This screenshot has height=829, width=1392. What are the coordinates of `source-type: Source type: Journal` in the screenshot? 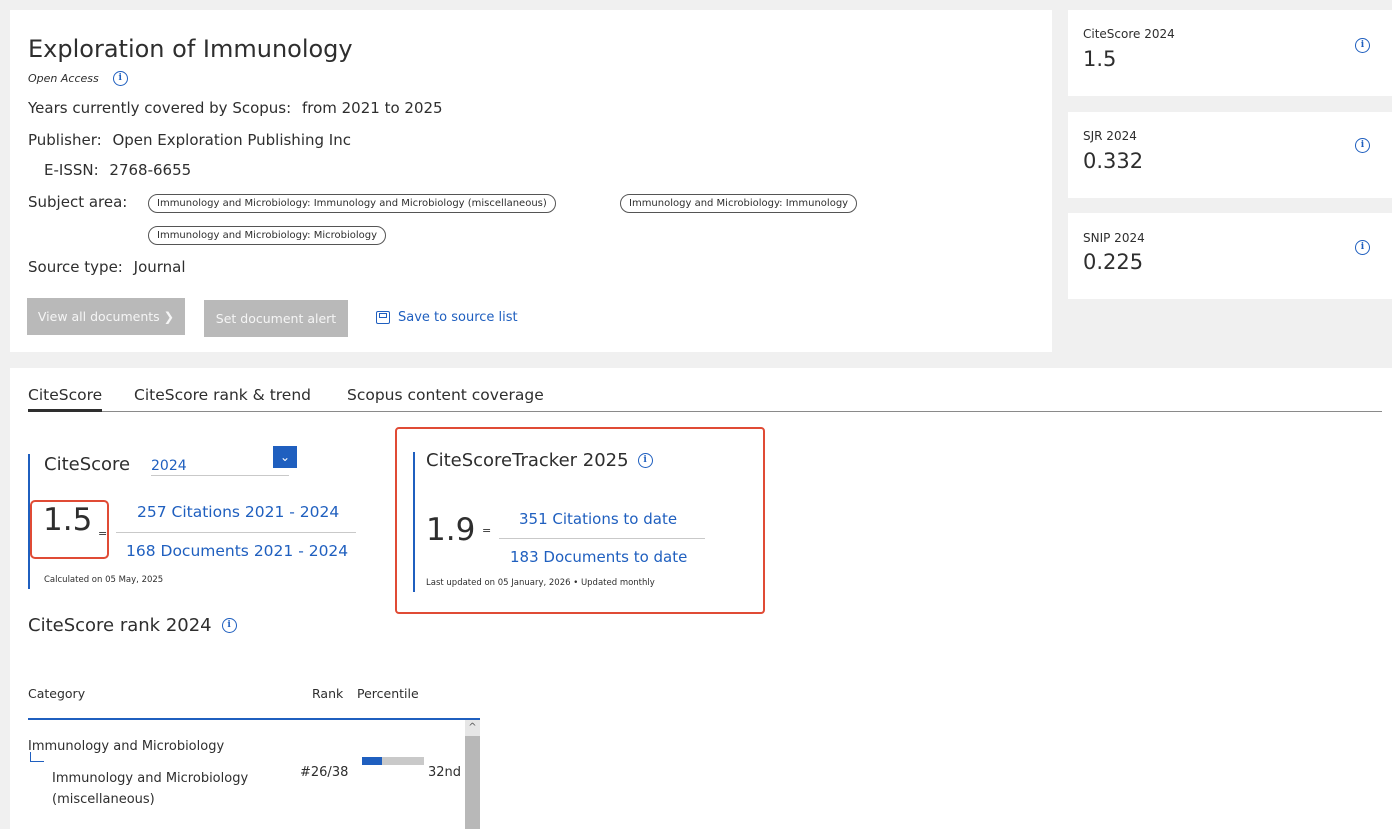 It's located at (107, 267).